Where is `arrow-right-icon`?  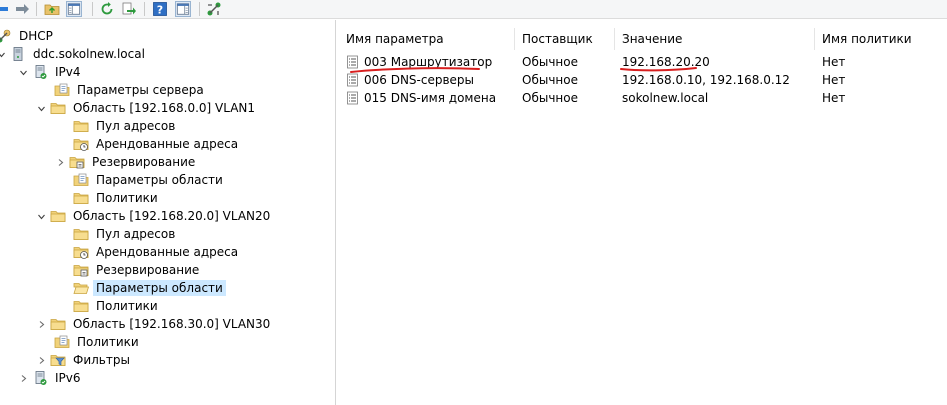
arrow-right-icon is located at coordinates (22, 9).